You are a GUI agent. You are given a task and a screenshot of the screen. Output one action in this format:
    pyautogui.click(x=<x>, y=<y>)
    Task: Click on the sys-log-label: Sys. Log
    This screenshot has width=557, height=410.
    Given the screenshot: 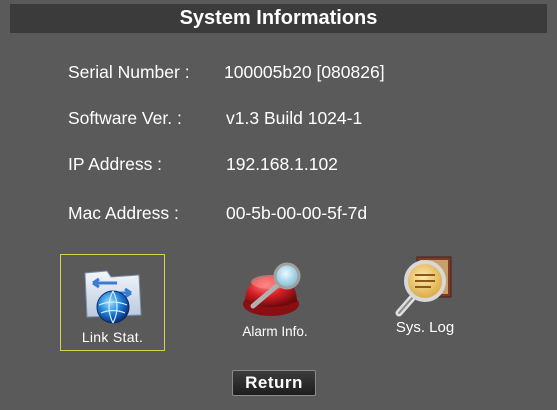 What is the action you would take?
    pyautogui.click(x=425, y=327)
    